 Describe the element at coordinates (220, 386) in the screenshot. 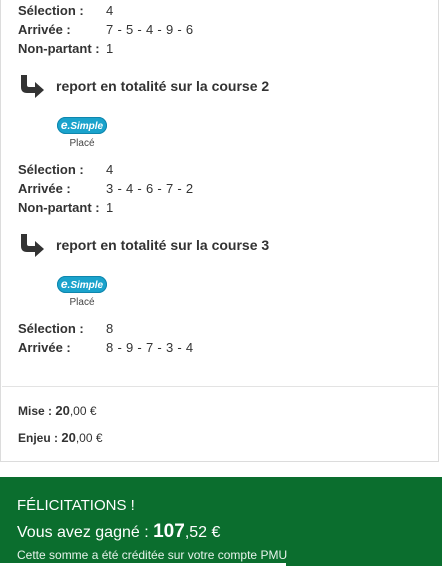

I see `divider` at that location.